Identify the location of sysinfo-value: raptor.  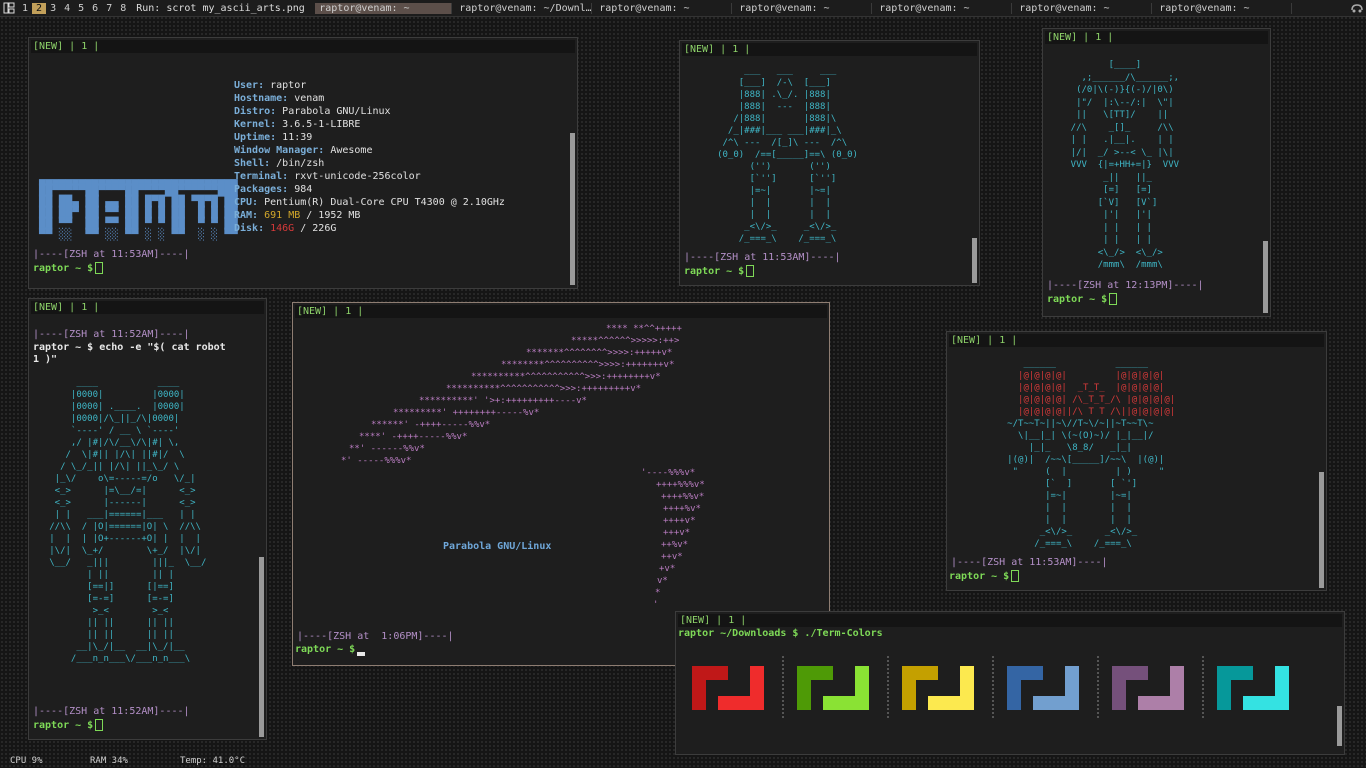
(288, 85).